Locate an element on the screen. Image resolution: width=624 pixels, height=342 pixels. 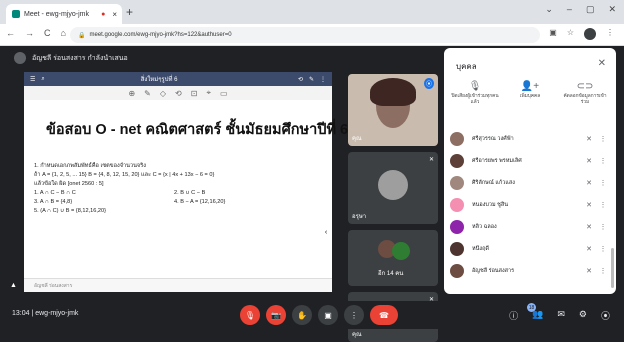
tile-name: อรุษา is located at coordinates (359, 217).